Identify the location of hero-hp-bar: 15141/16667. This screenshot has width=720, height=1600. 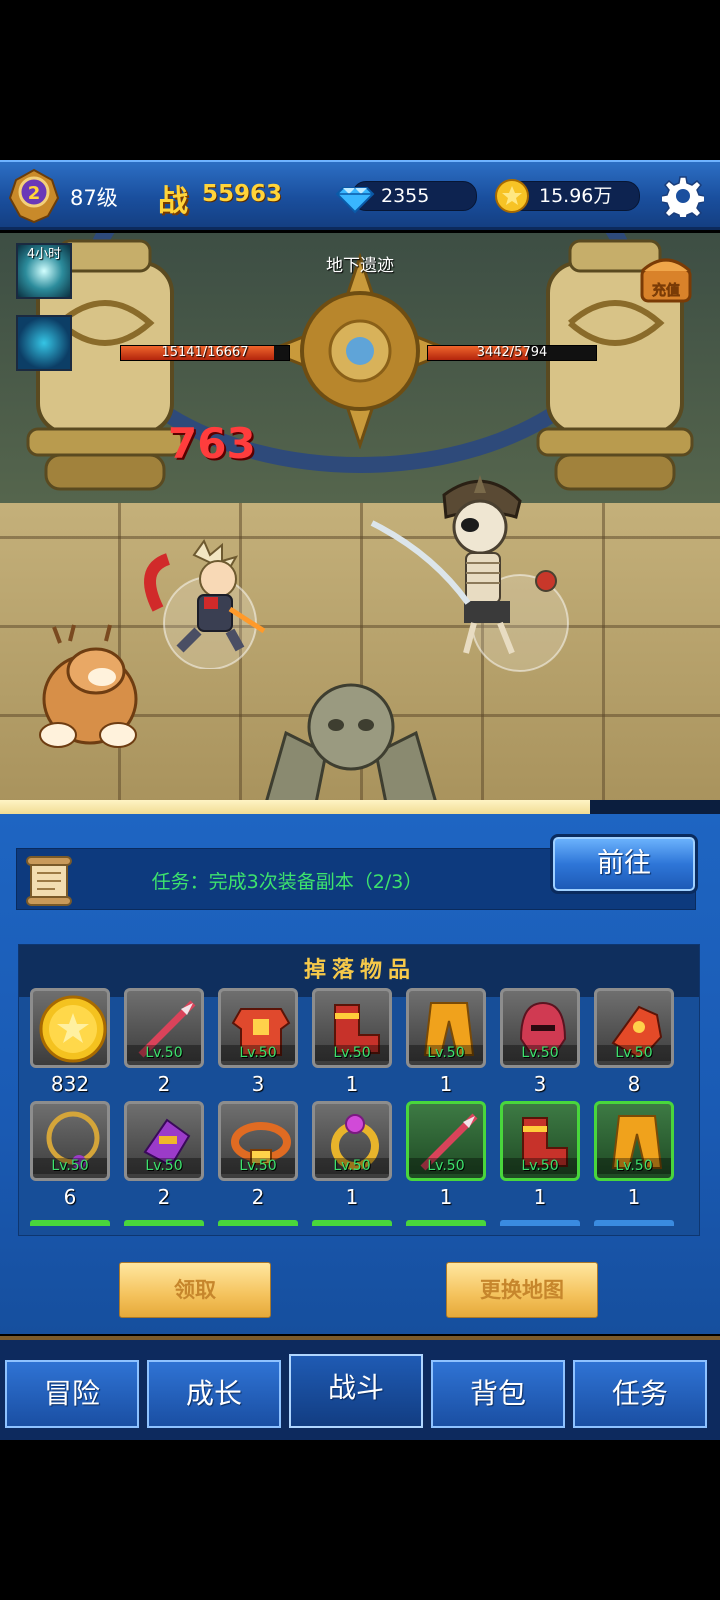
(205, 353).